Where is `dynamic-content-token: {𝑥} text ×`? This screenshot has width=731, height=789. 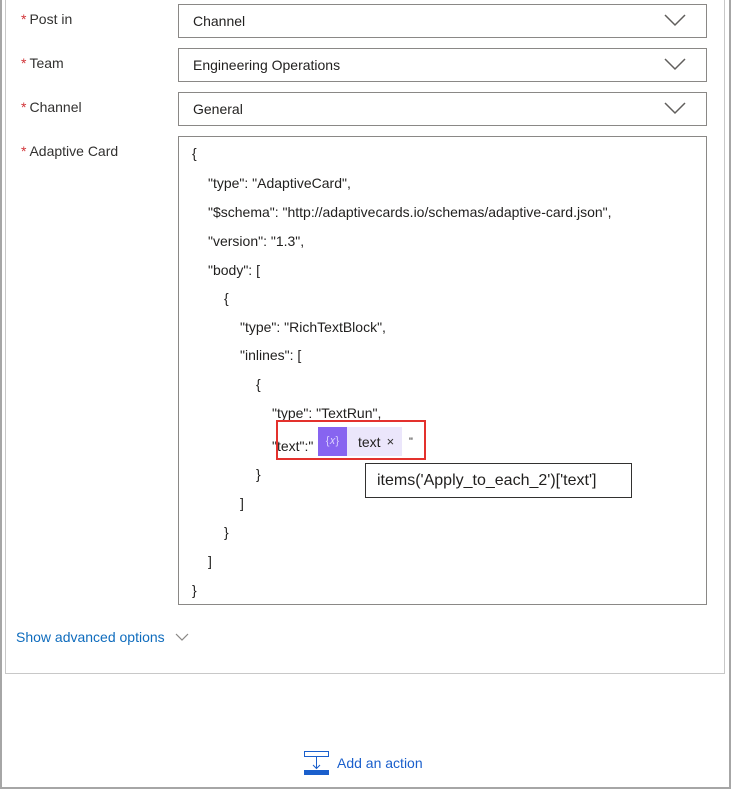 dynamic-content-token: {𝑥} text × is located at coordinates (360, 441).